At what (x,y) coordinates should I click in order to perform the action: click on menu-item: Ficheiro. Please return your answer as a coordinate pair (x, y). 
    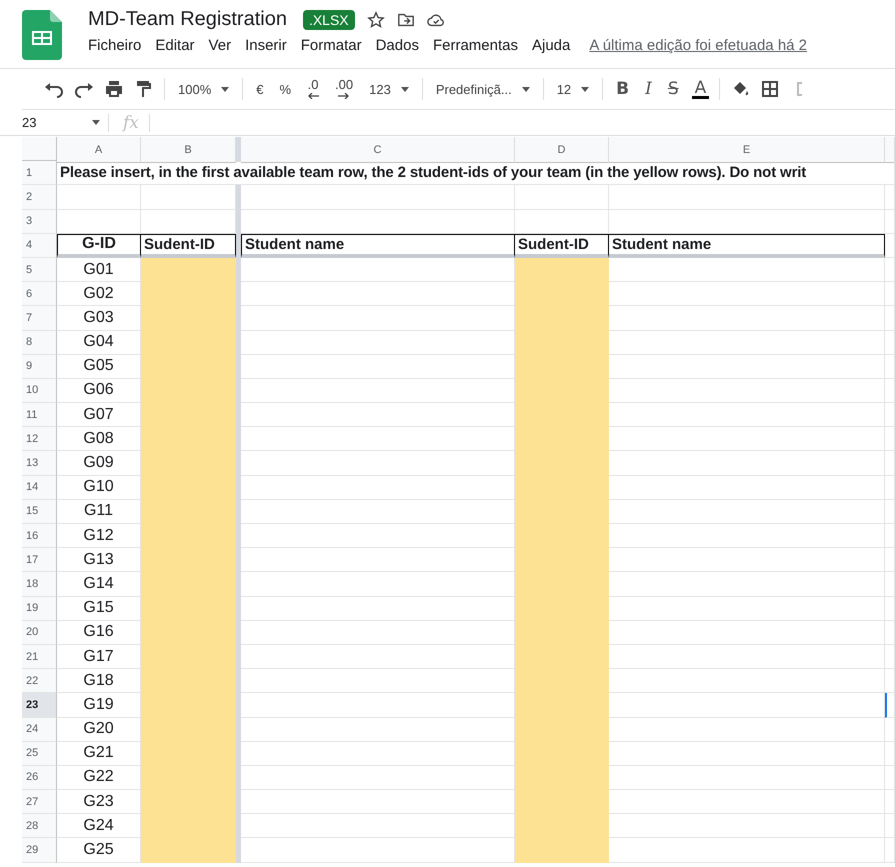
    Looking at the image, I should click on (118, 45).